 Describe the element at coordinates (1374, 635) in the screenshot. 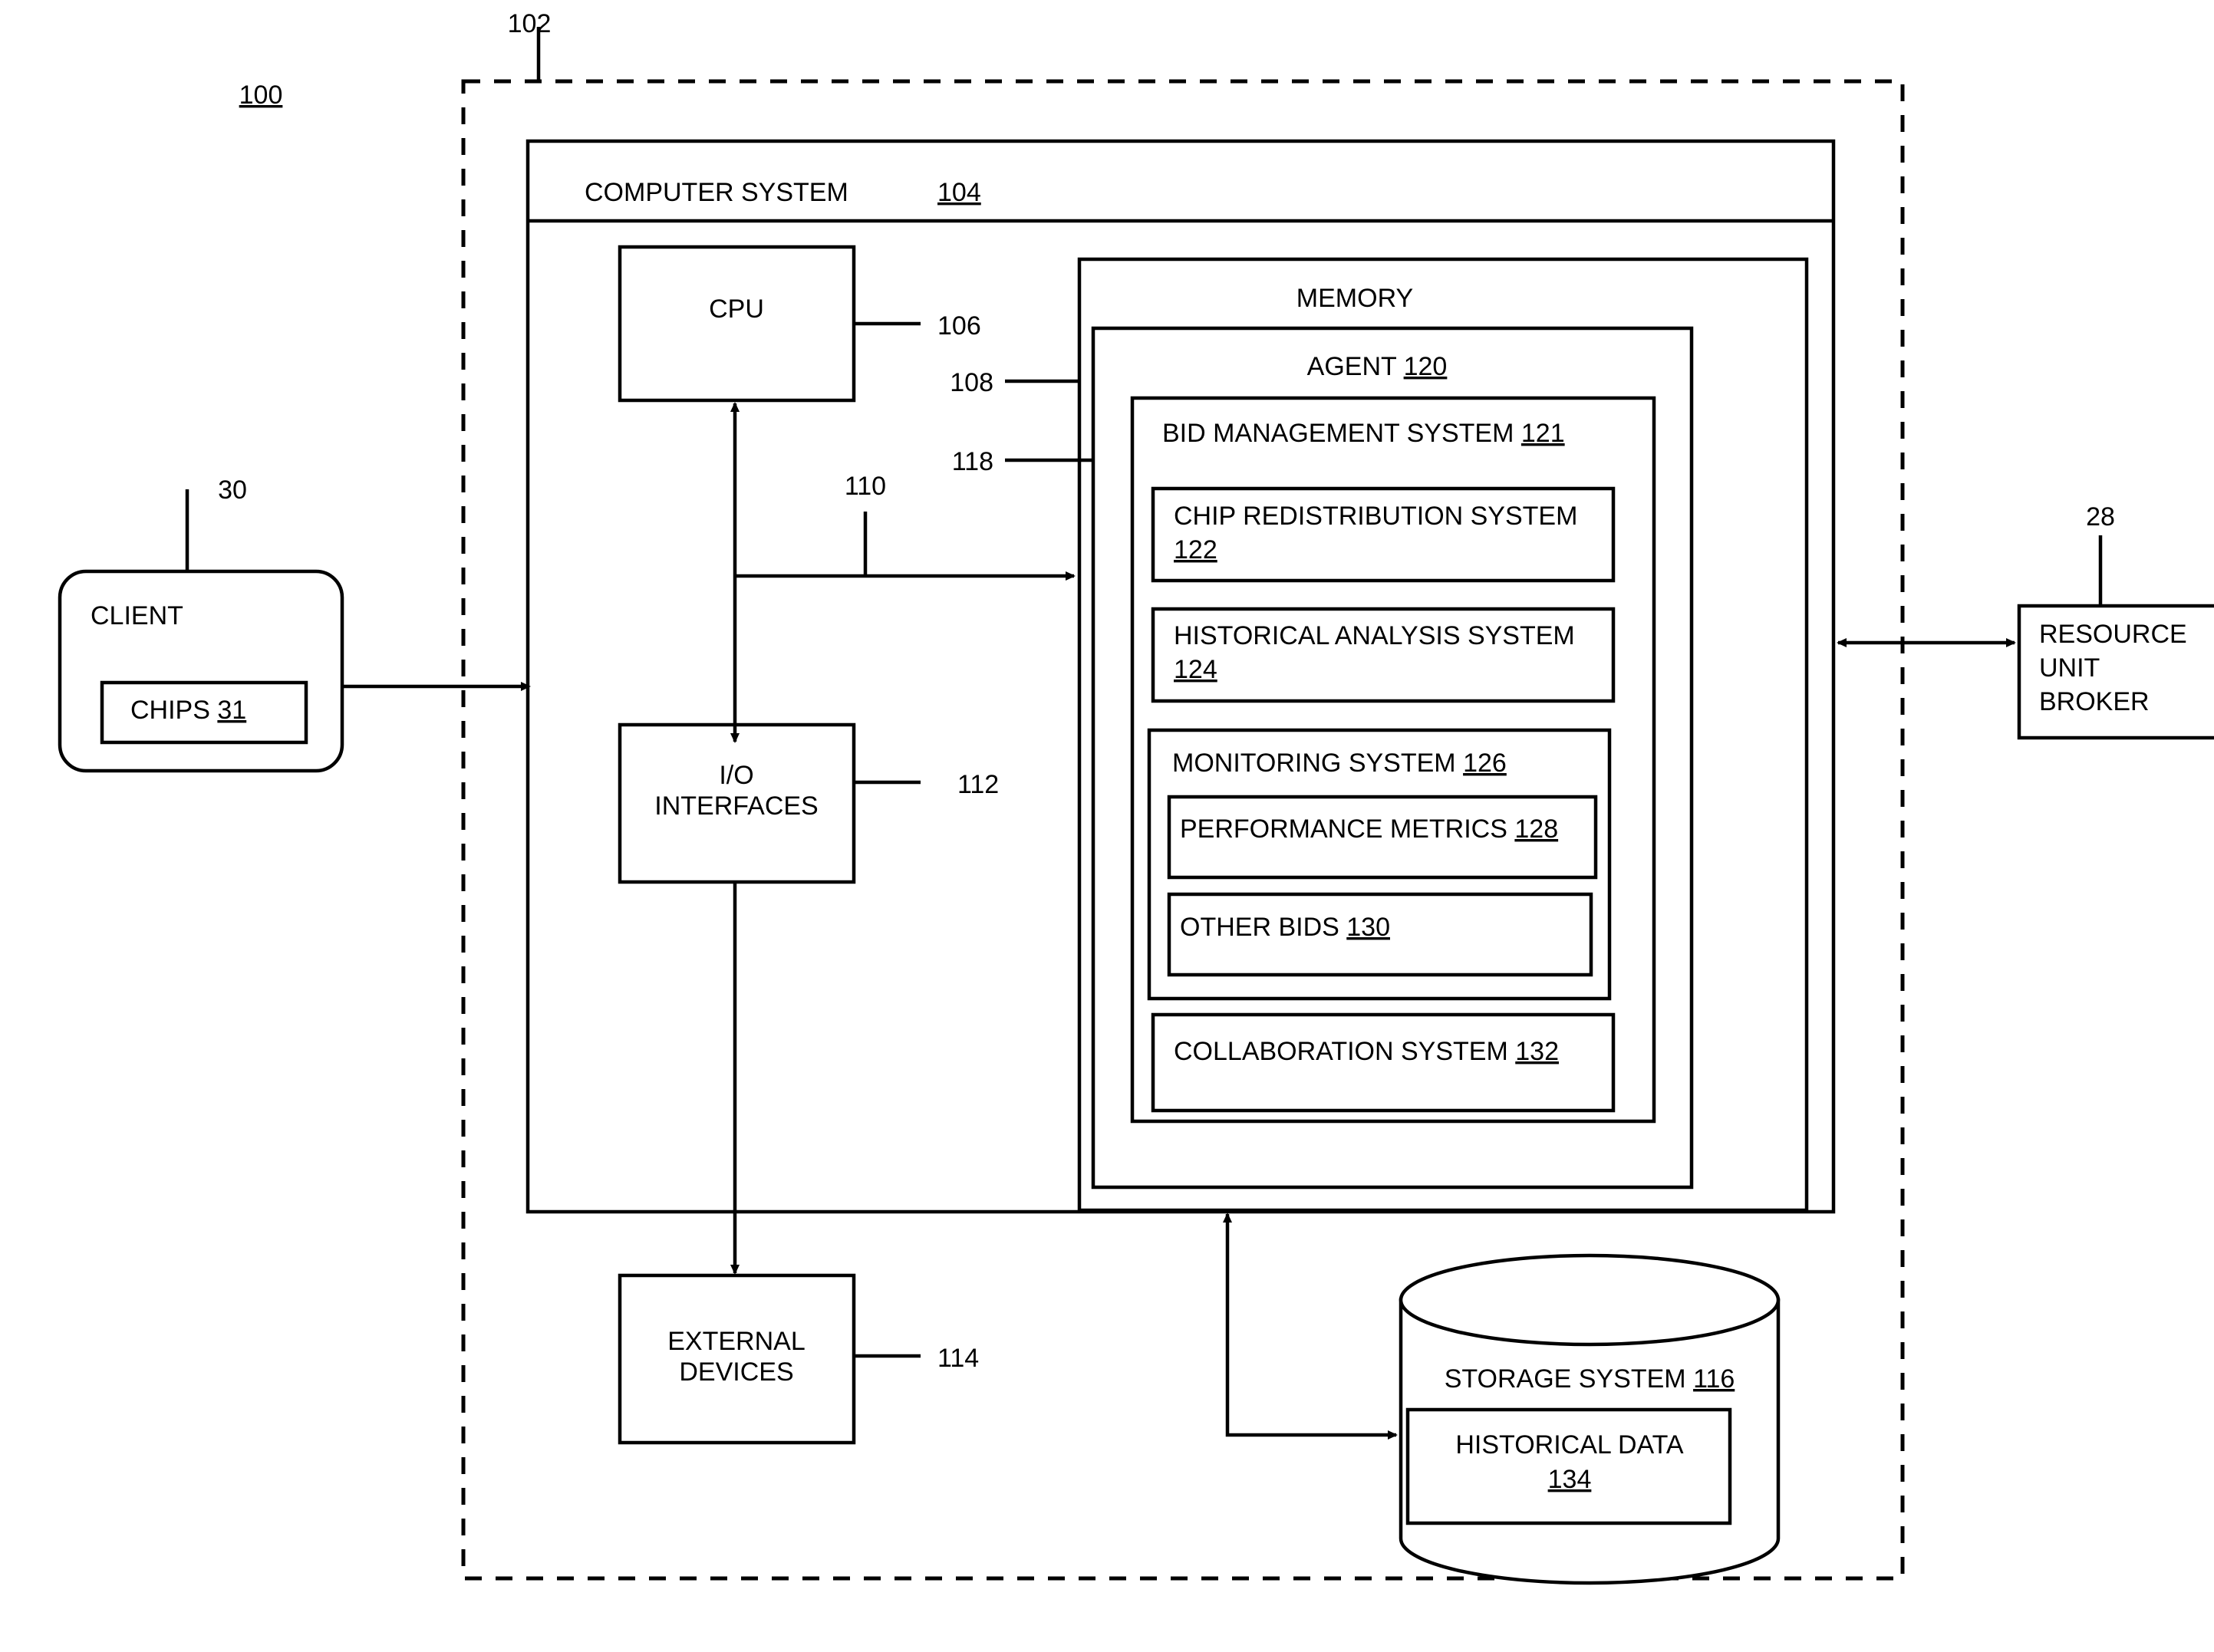

I see `historical-analysis-system-label: HISTORICAL ANALYSIS SYSTEM` at that location.